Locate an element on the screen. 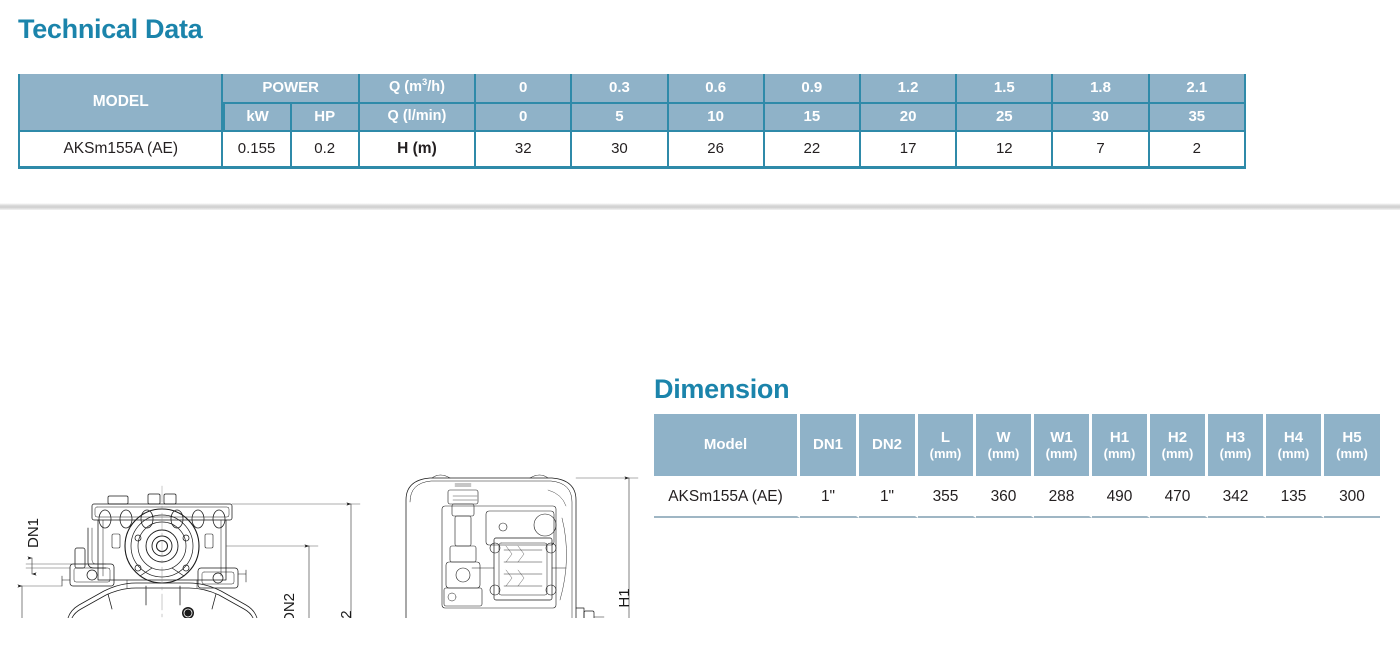  header-dim-h2-label: H2 is located at coordinates (1177, 437).